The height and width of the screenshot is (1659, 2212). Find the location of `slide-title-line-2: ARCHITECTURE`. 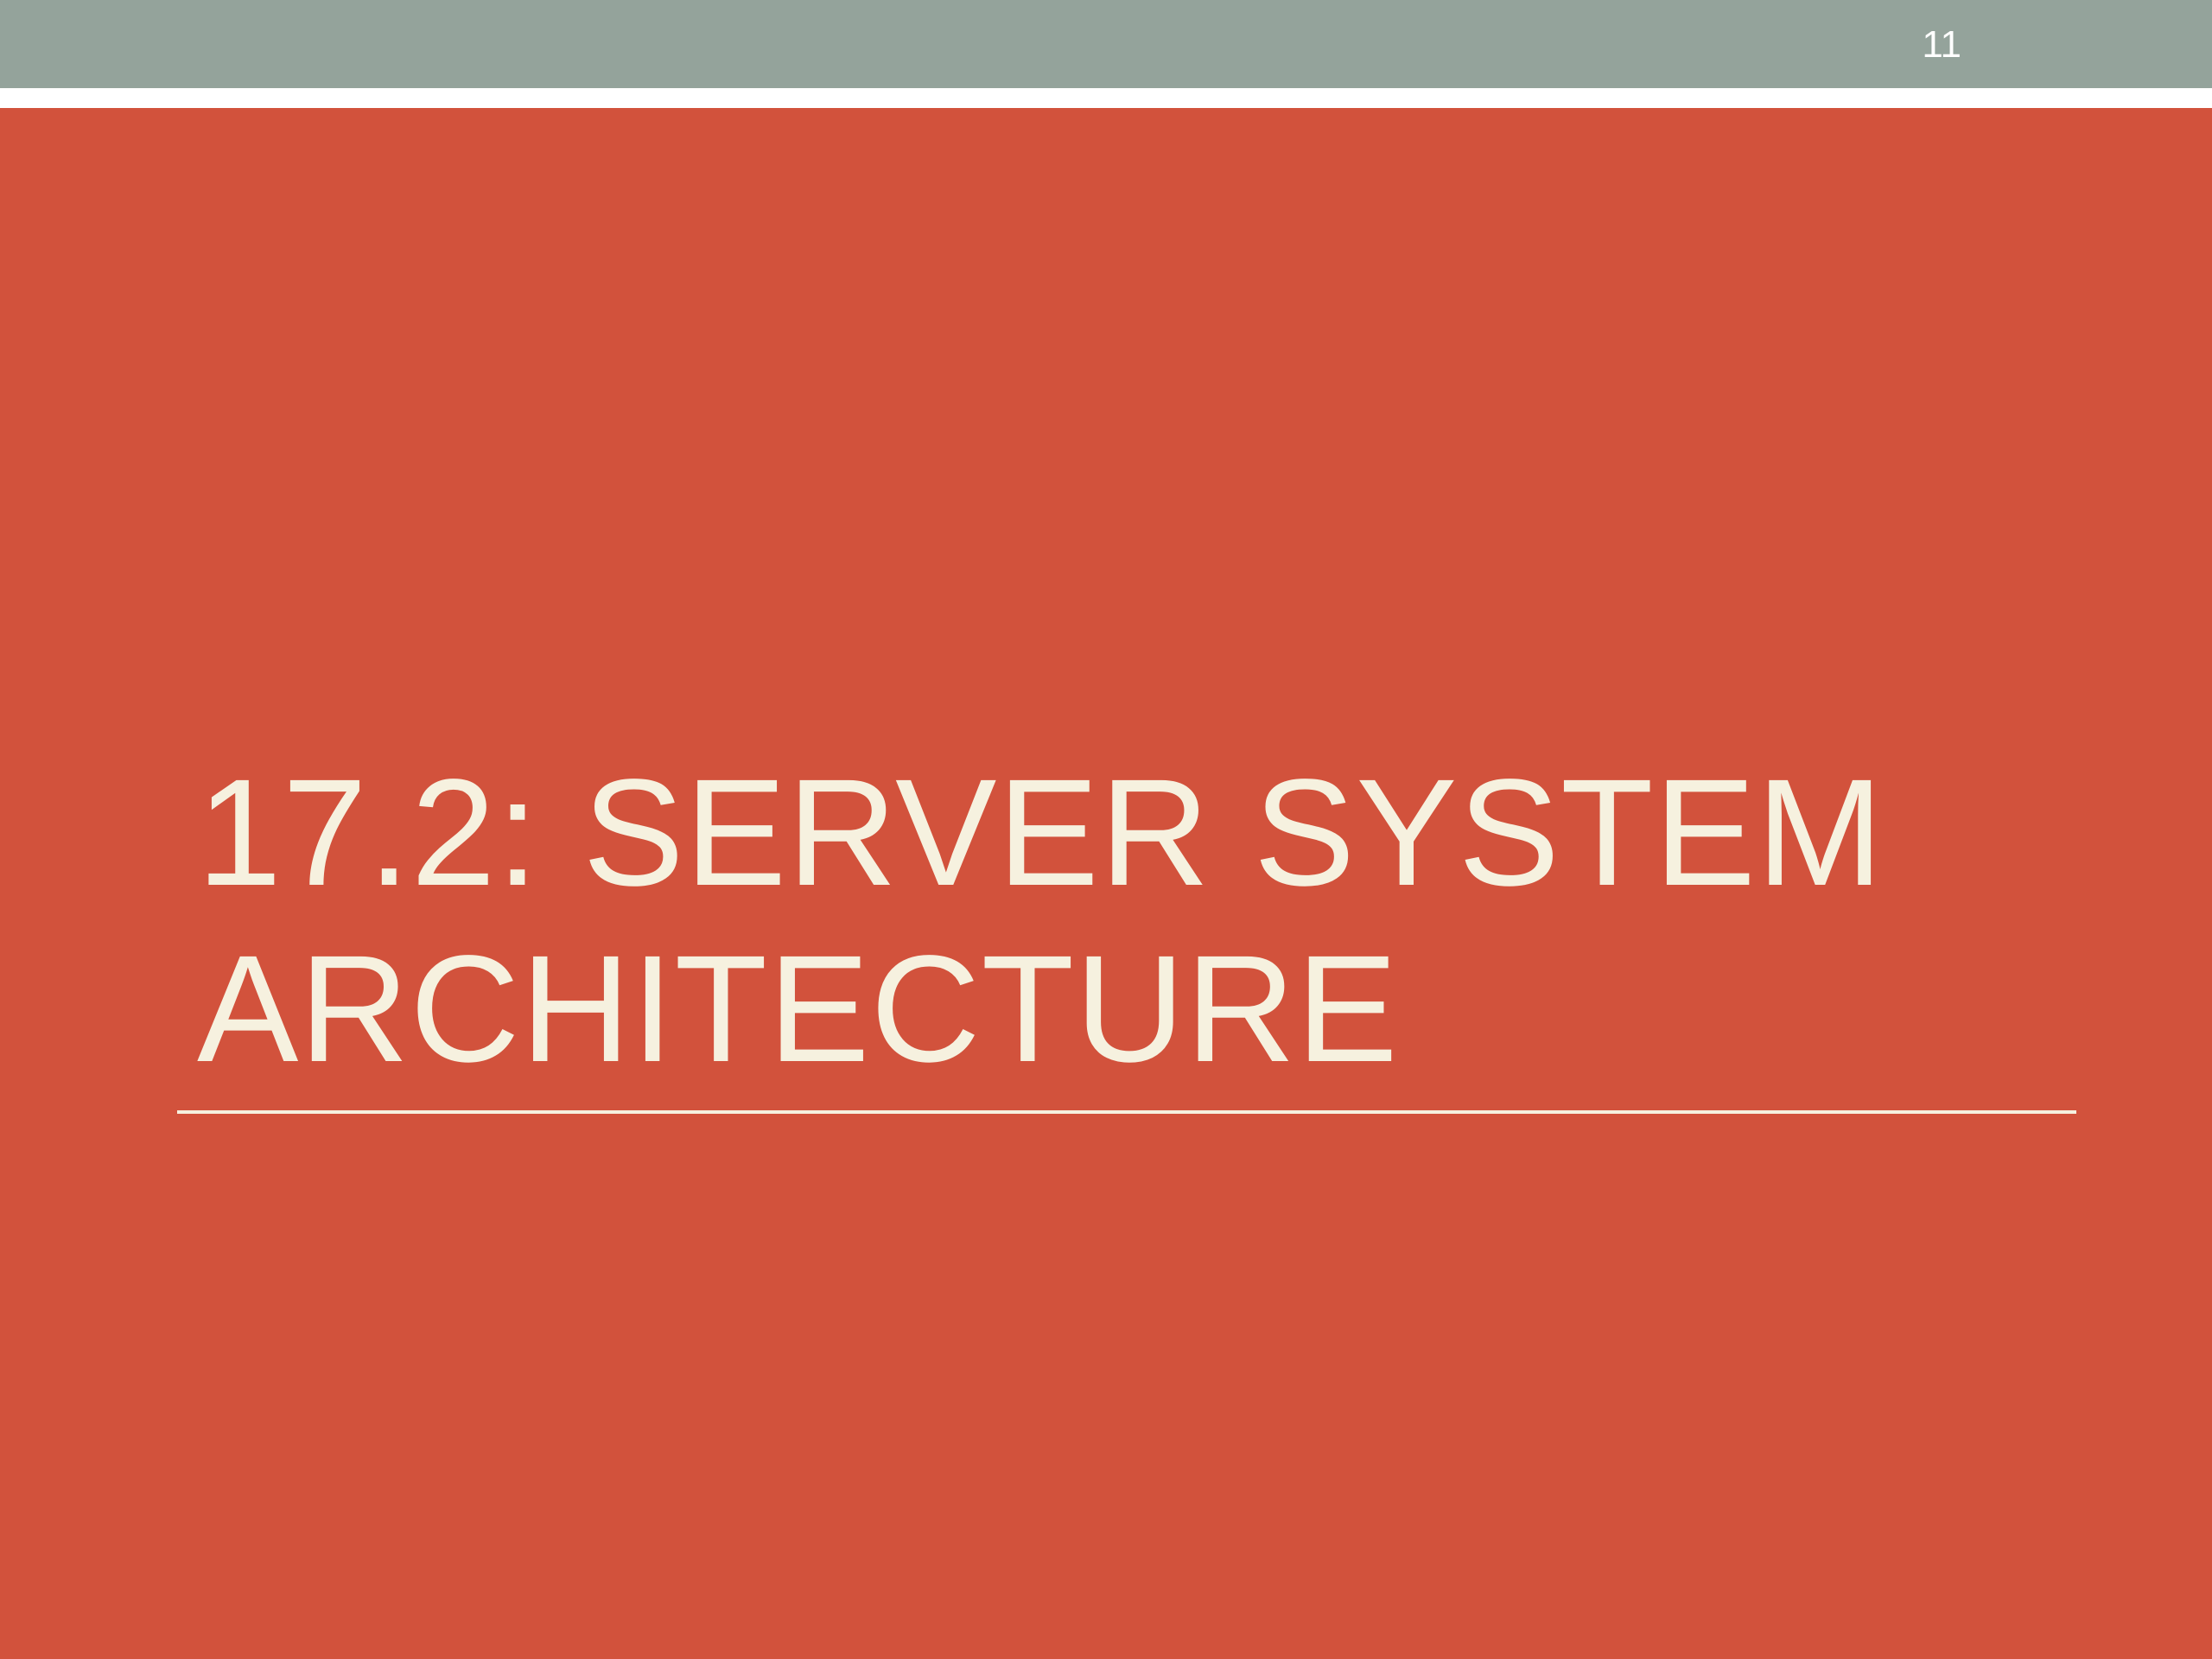

slide-title-line-2: ARCHITECTURE is located at coordinates (798, 1009).